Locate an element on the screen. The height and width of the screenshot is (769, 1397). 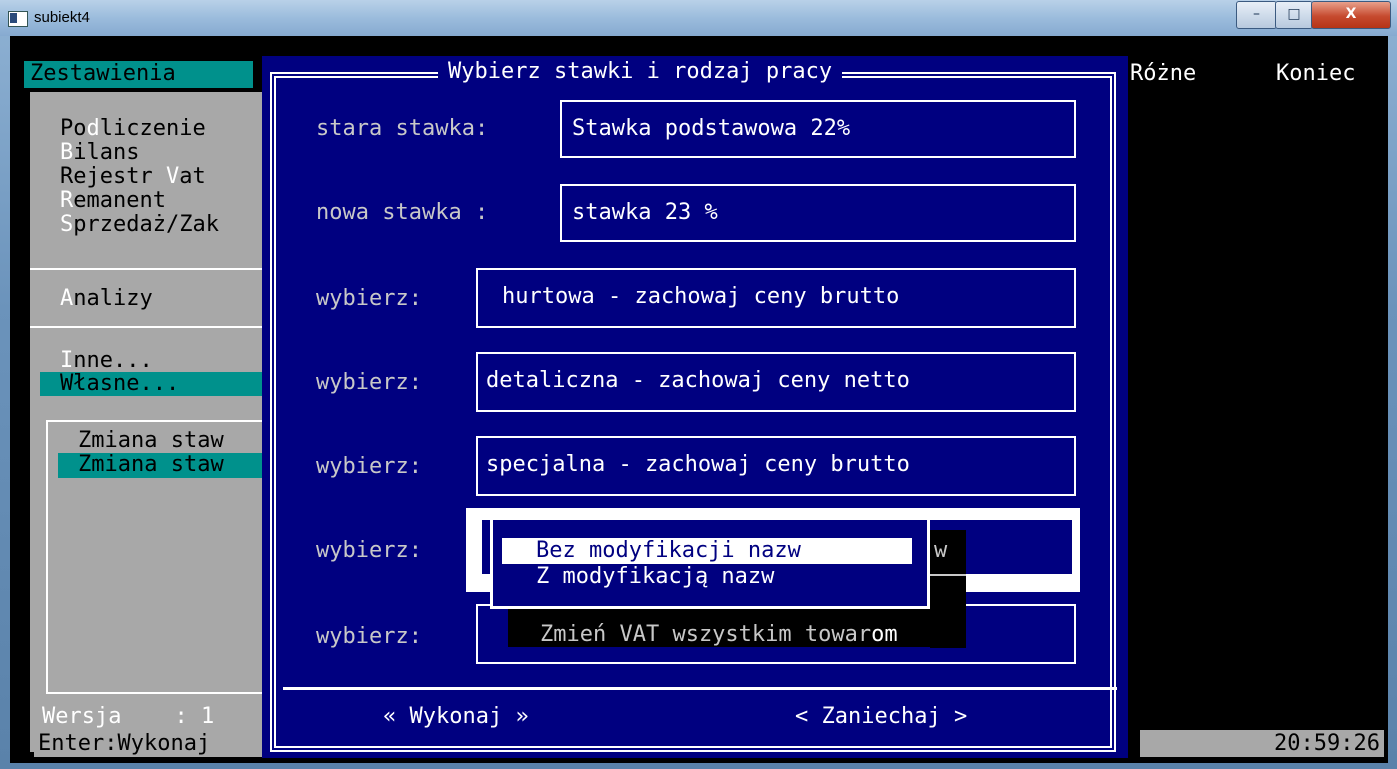
price-hurtowa-field: hurtowa - zachowaj ceny brutto is located at coordinates (776, 298).